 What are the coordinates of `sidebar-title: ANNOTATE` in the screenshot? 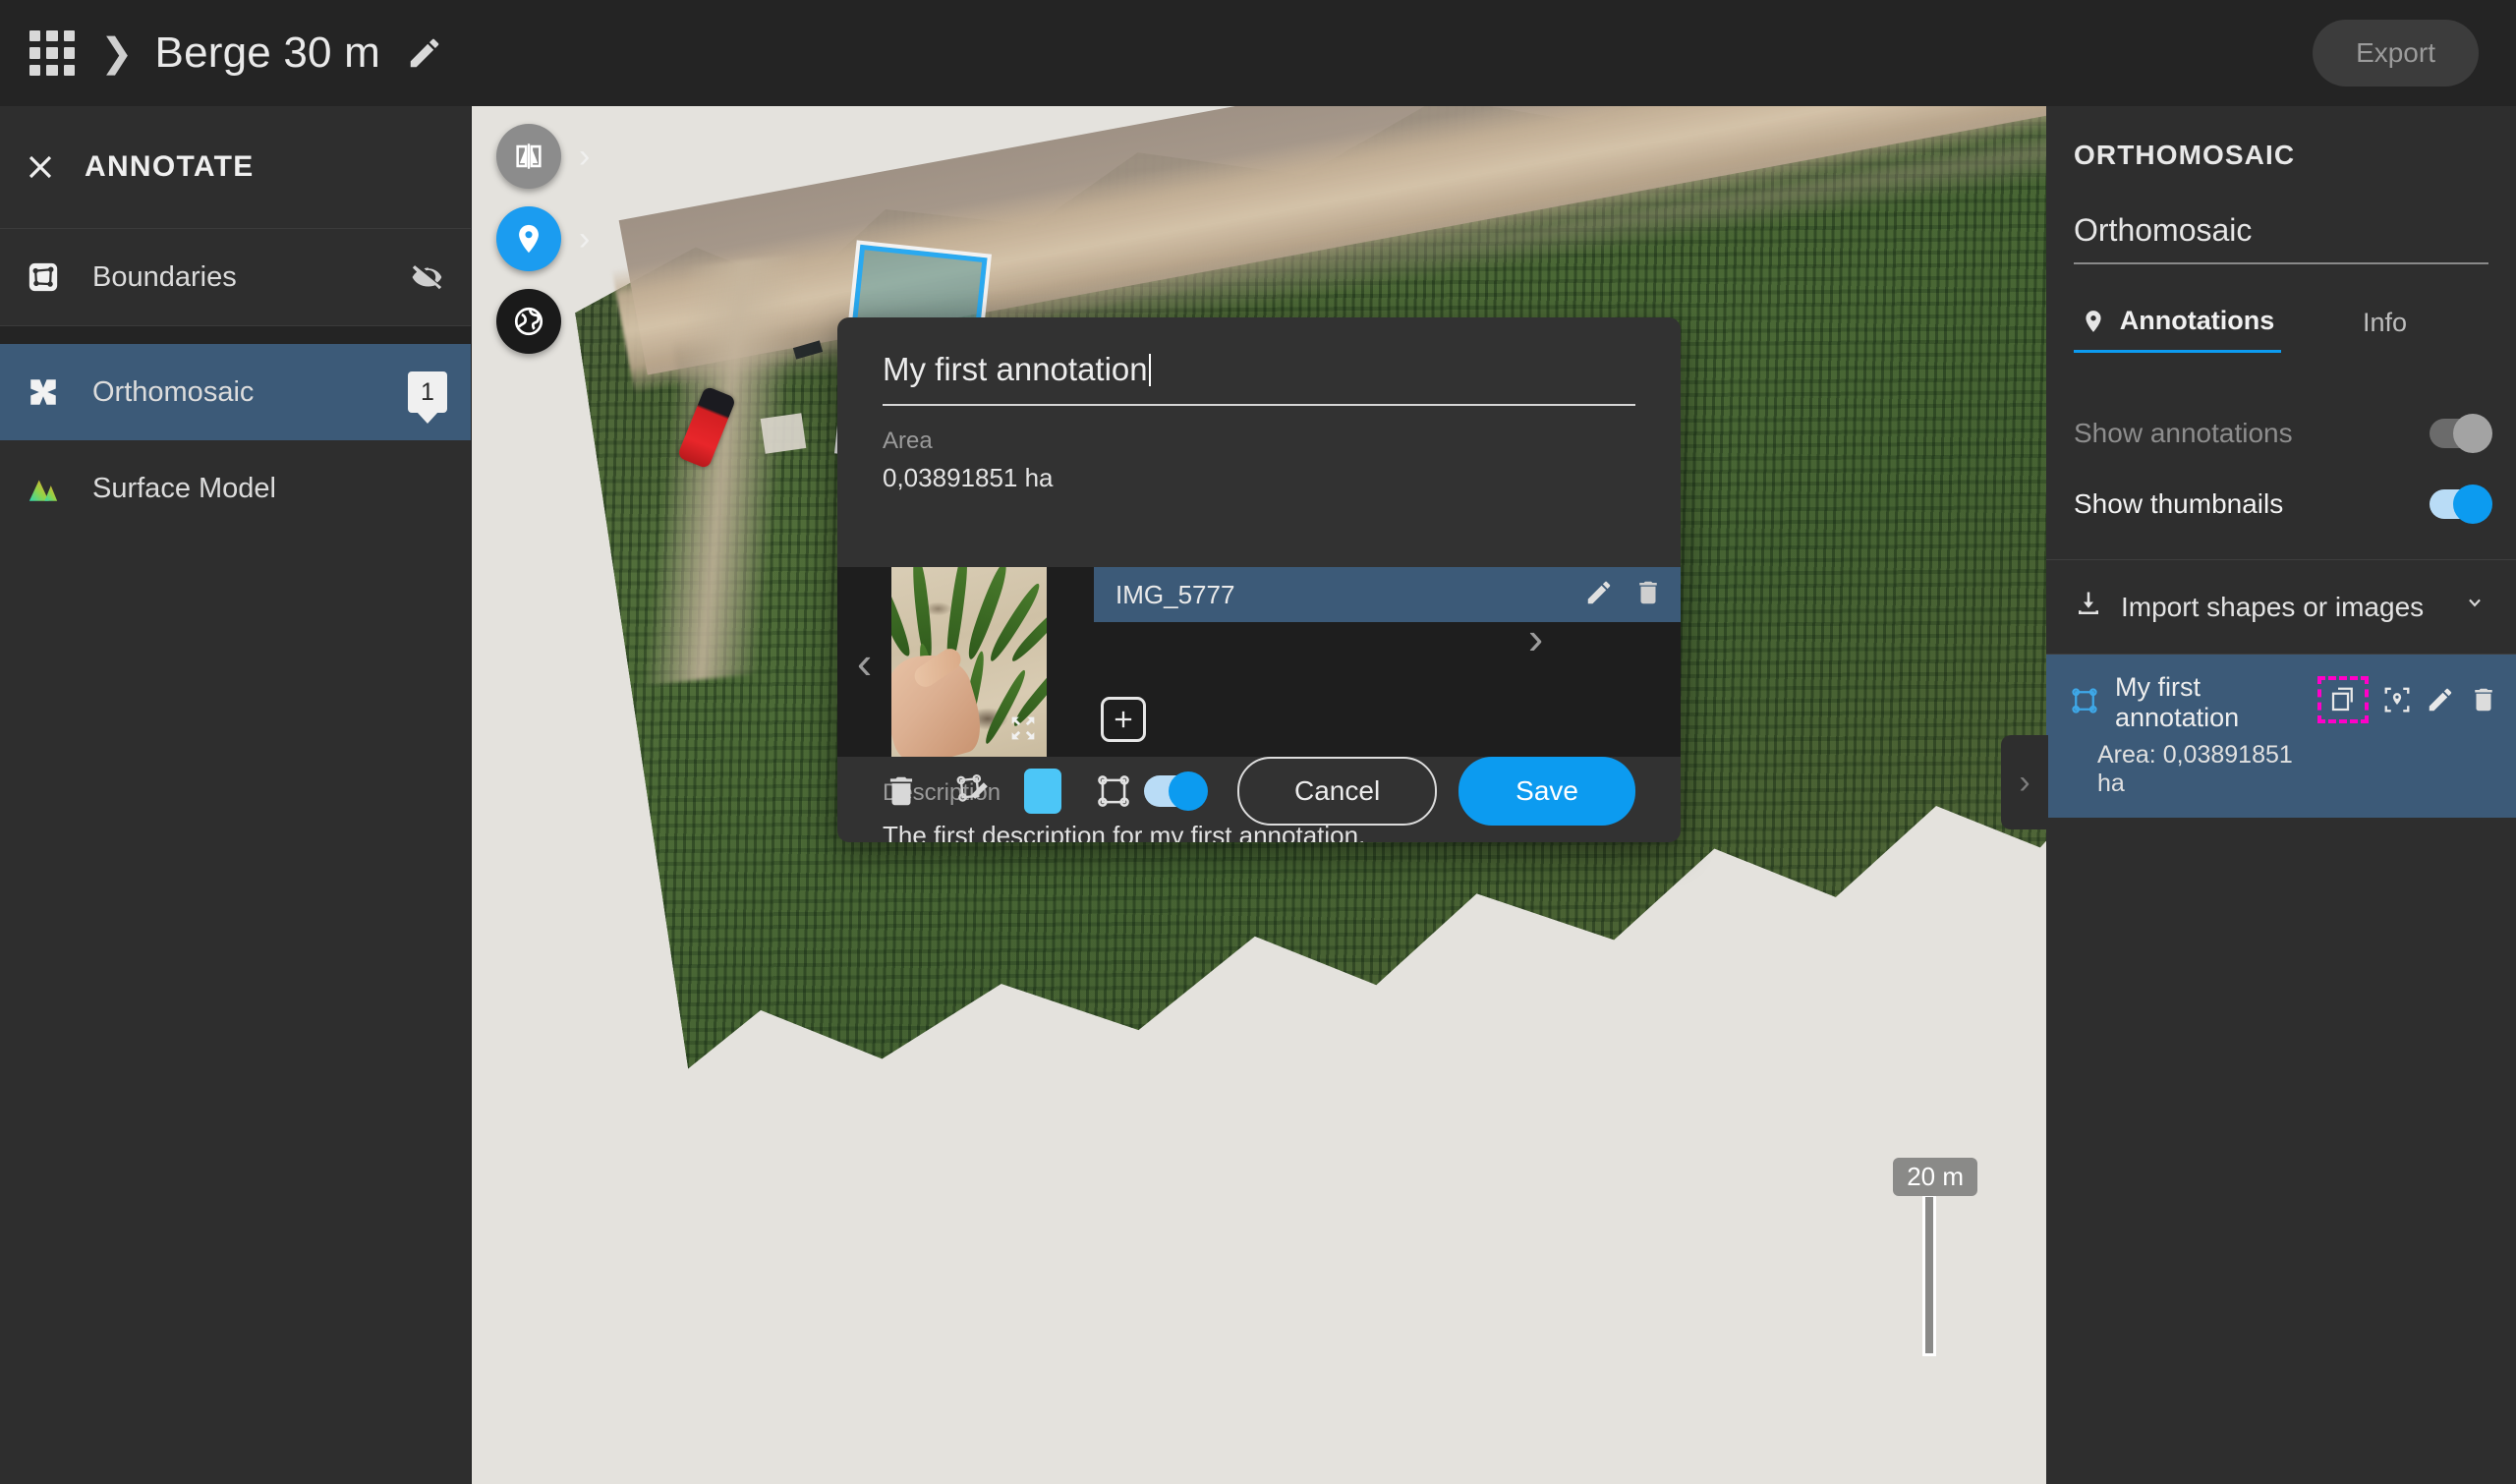 It's located at (170, 166).